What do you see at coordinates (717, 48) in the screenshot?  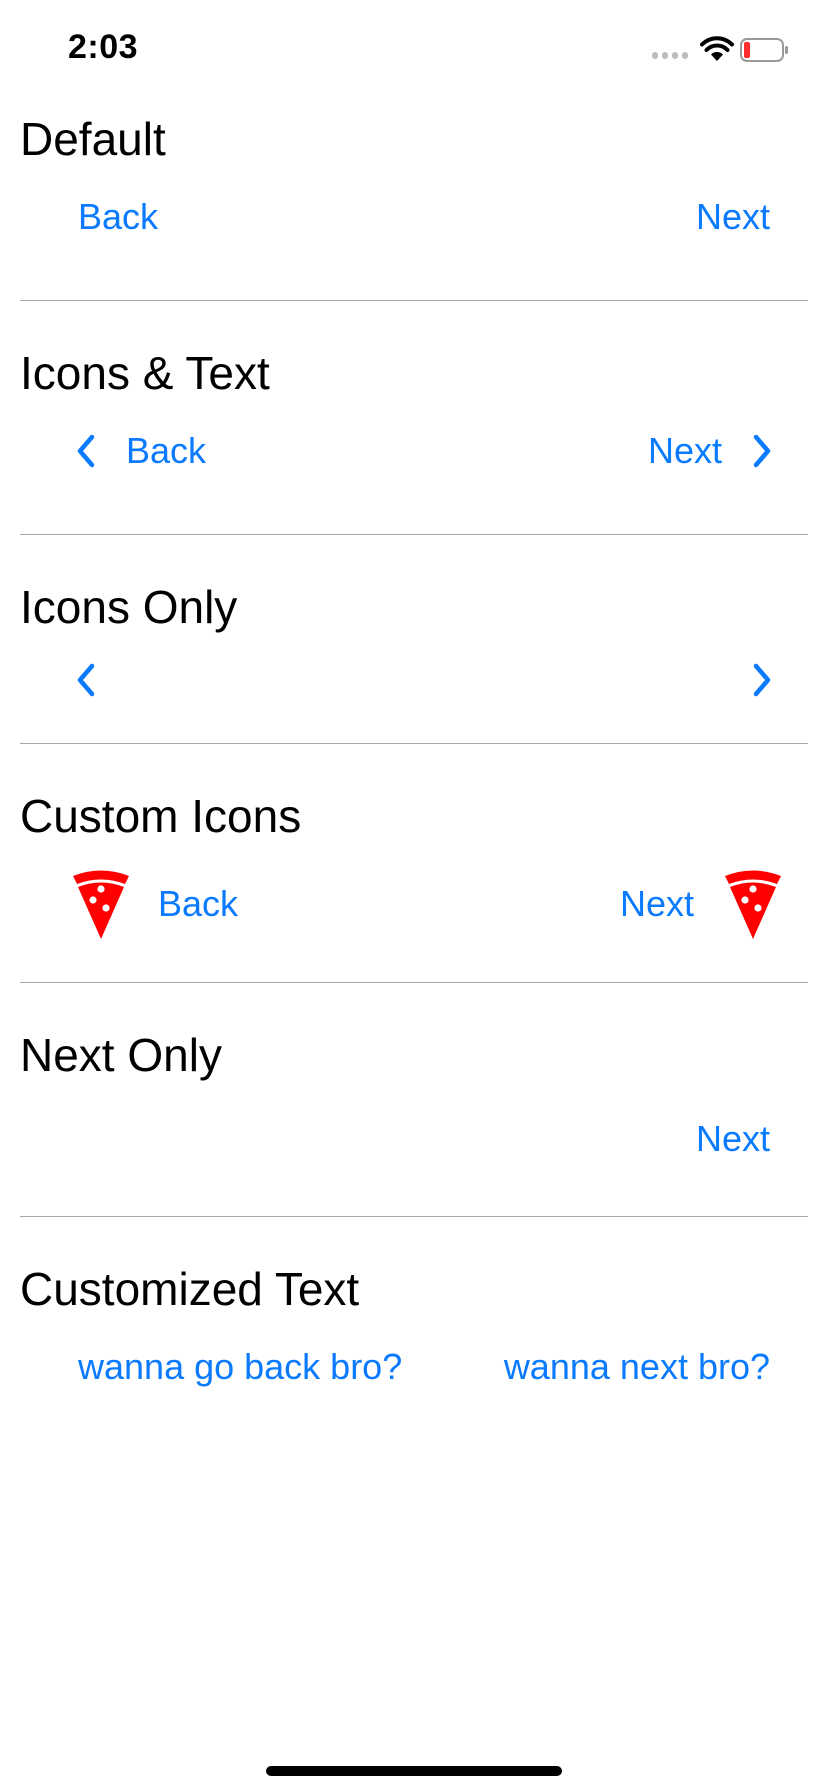 I see `wifi-icon` at bounding box center [717, 48].